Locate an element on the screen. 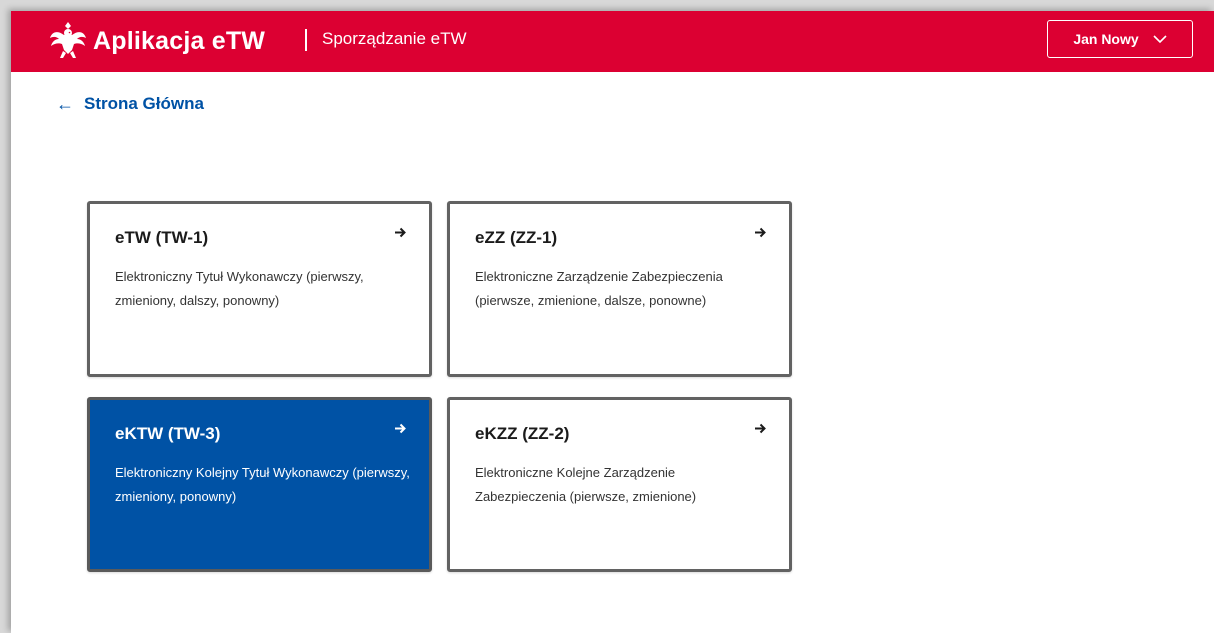 This screenshot has height=633, width=1214. user-menu-button: Jan Nowy is located at coordinates (1120, 39).